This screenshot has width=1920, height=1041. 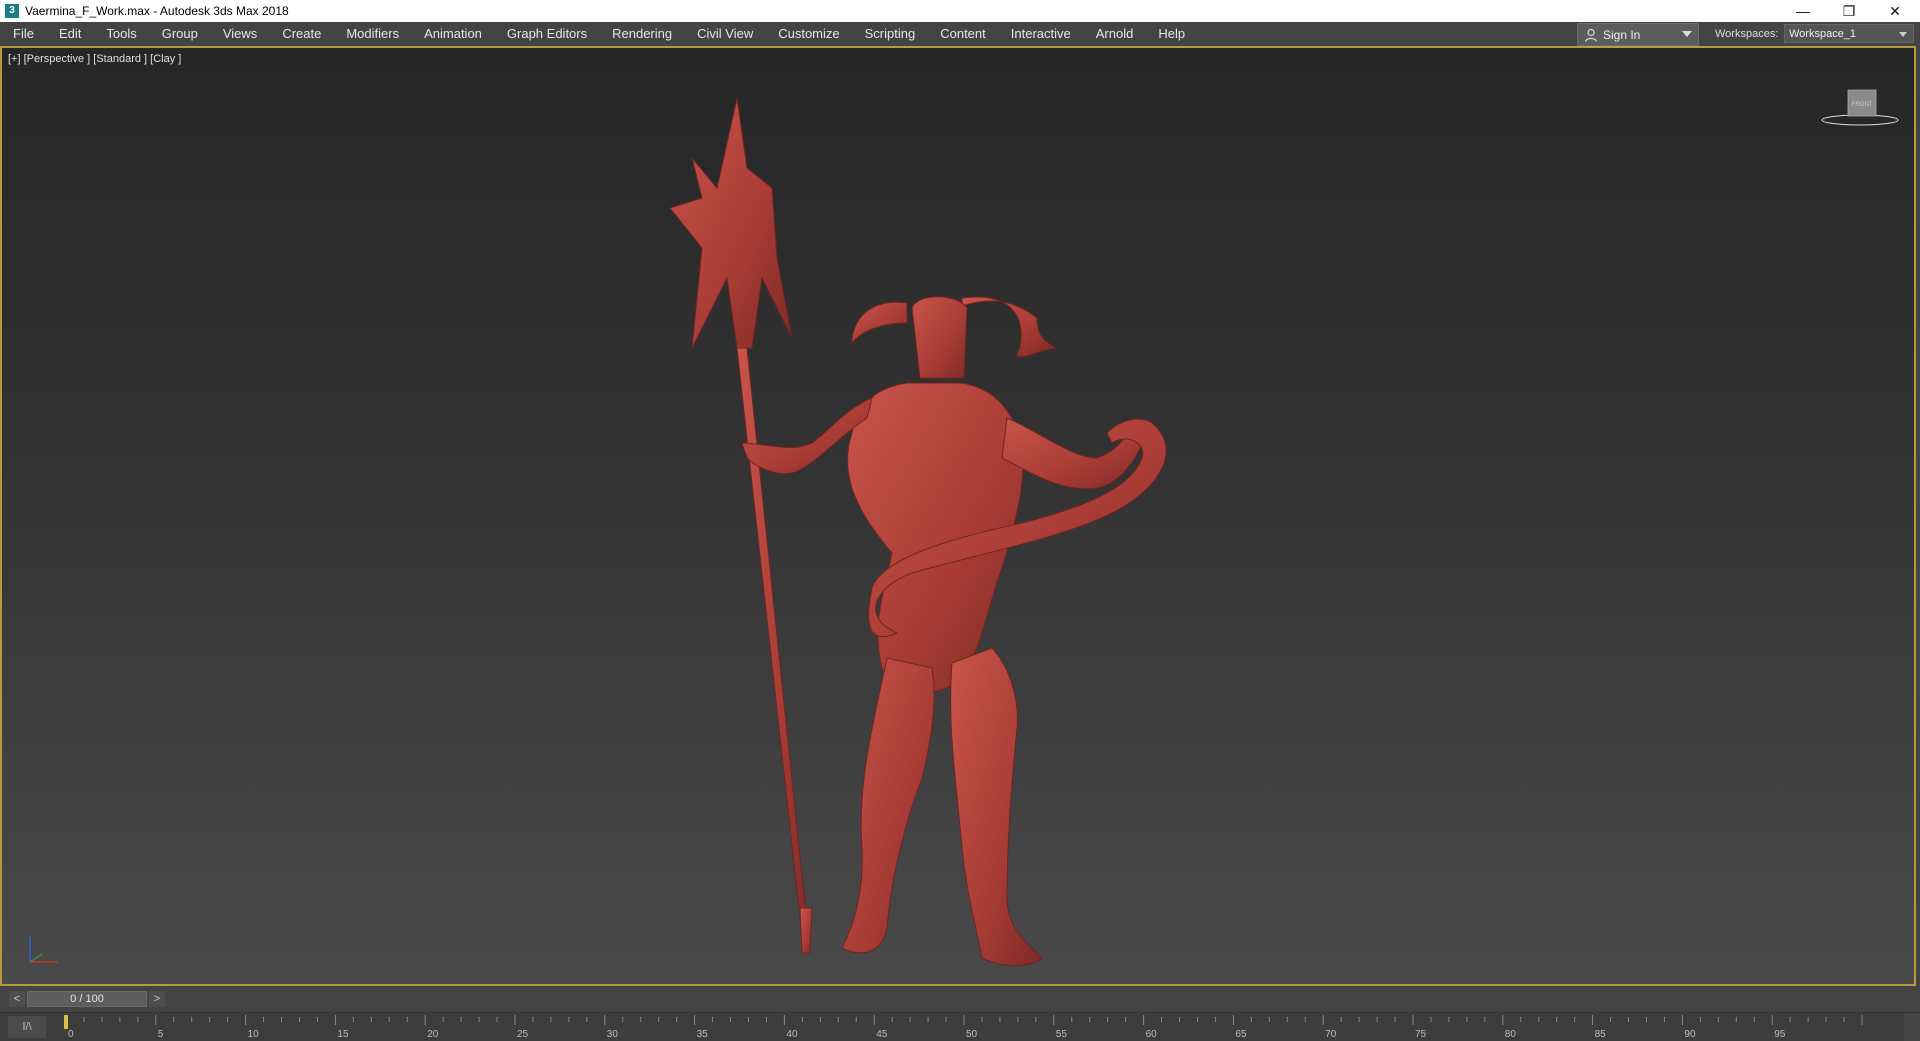 I want to click on track-bar-end, so click(x=1912, y=1027).